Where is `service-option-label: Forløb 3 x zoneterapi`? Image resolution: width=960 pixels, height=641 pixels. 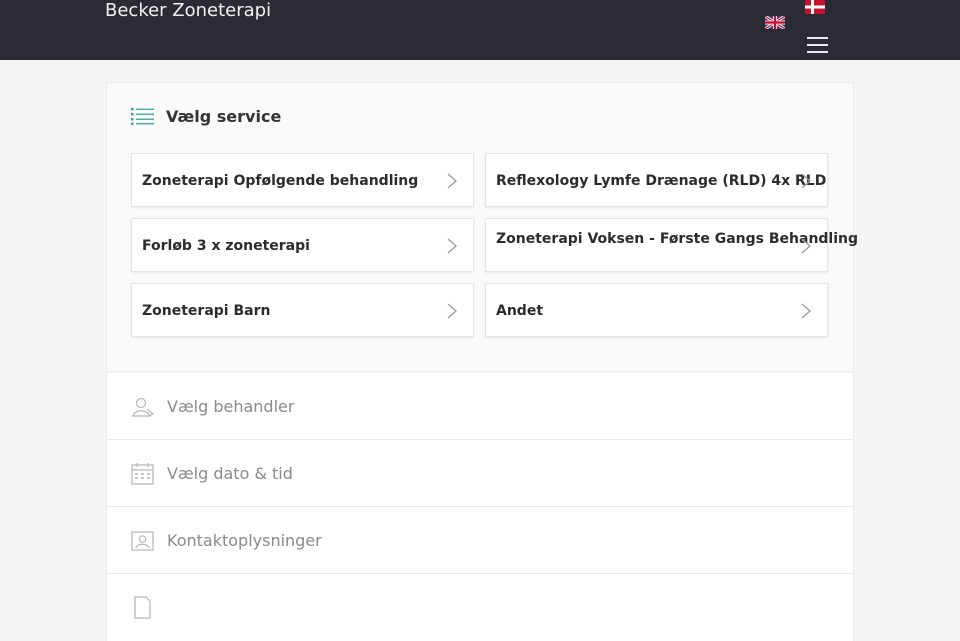 service-option-label: Forløb 3 x zoneterapi is located at coordinates (226, 246).